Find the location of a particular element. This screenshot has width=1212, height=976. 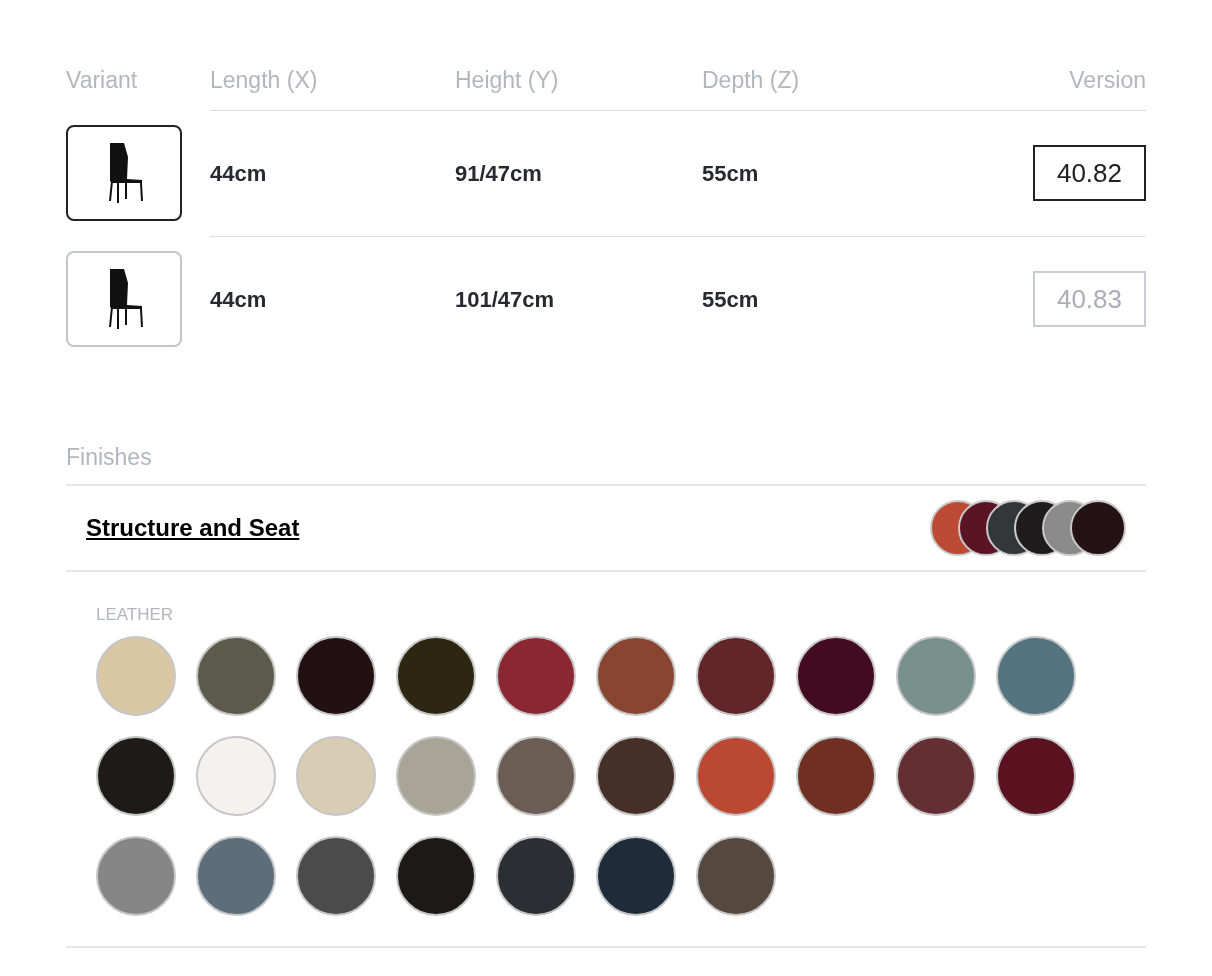

column-header: Version is located at coordinates (1107, 80).